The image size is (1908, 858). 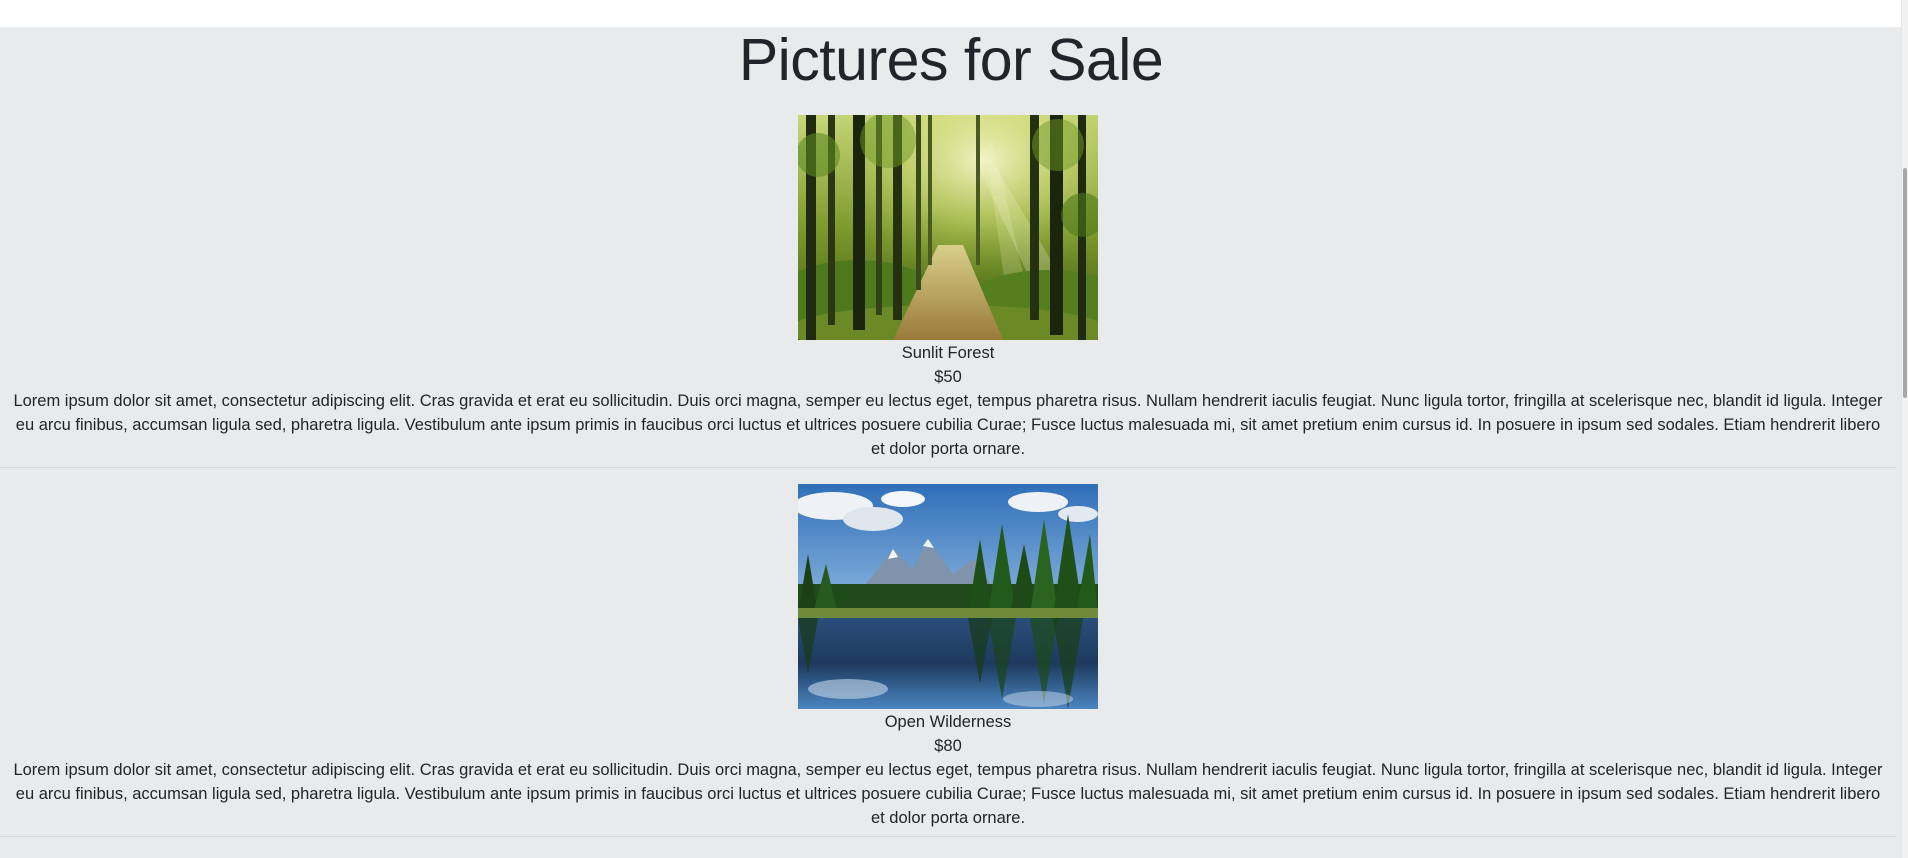 I want to click on product-image-open-wilderness, so click(x=948, y=596).